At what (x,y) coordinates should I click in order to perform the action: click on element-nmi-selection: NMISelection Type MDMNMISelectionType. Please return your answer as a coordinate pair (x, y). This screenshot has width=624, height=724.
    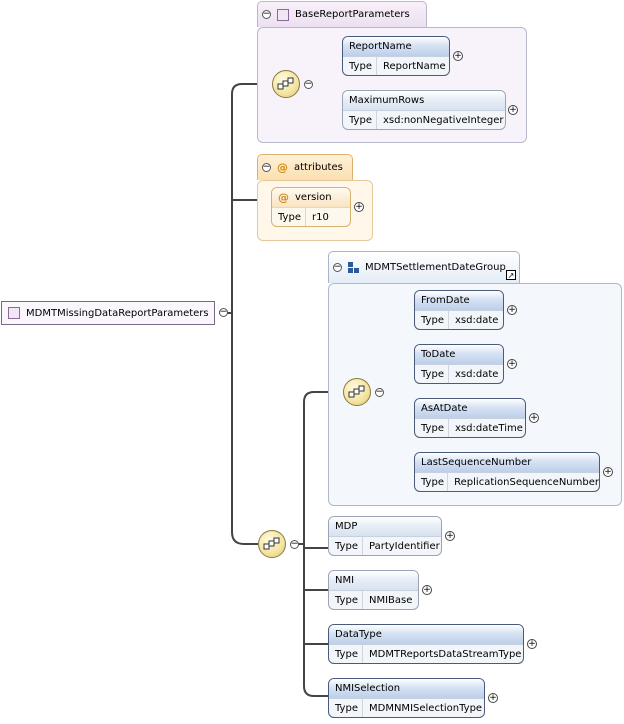
    Looking at the image, I should click on (406, 698).